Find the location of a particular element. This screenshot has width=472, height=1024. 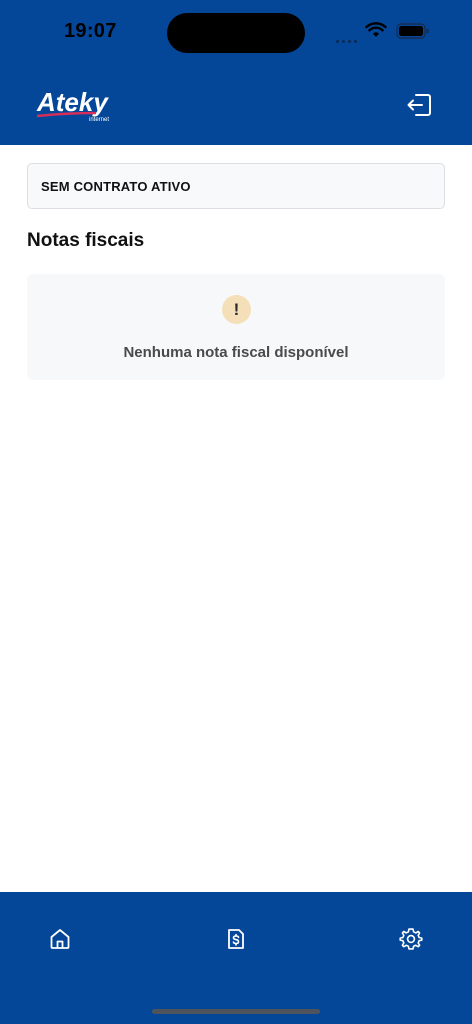

contract-status-box: SEM CONTRATO ATIVO is located at coordinates (236, 186).